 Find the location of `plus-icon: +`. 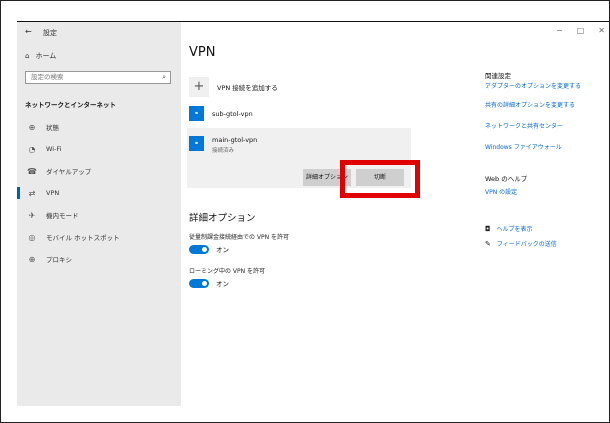

plus-icon: + is located at coordinates (199, 87).